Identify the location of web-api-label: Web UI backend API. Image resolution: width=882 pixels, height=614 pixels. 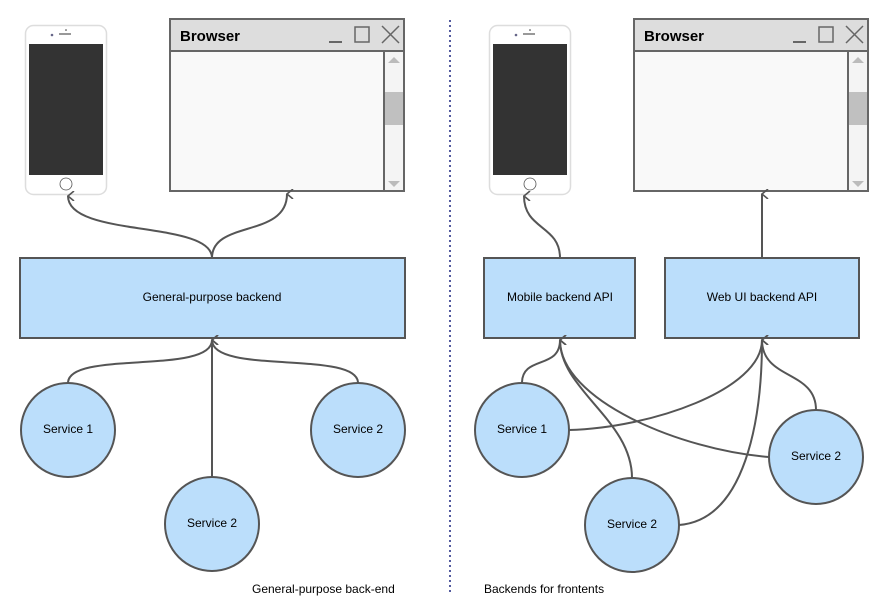
(762, 297).